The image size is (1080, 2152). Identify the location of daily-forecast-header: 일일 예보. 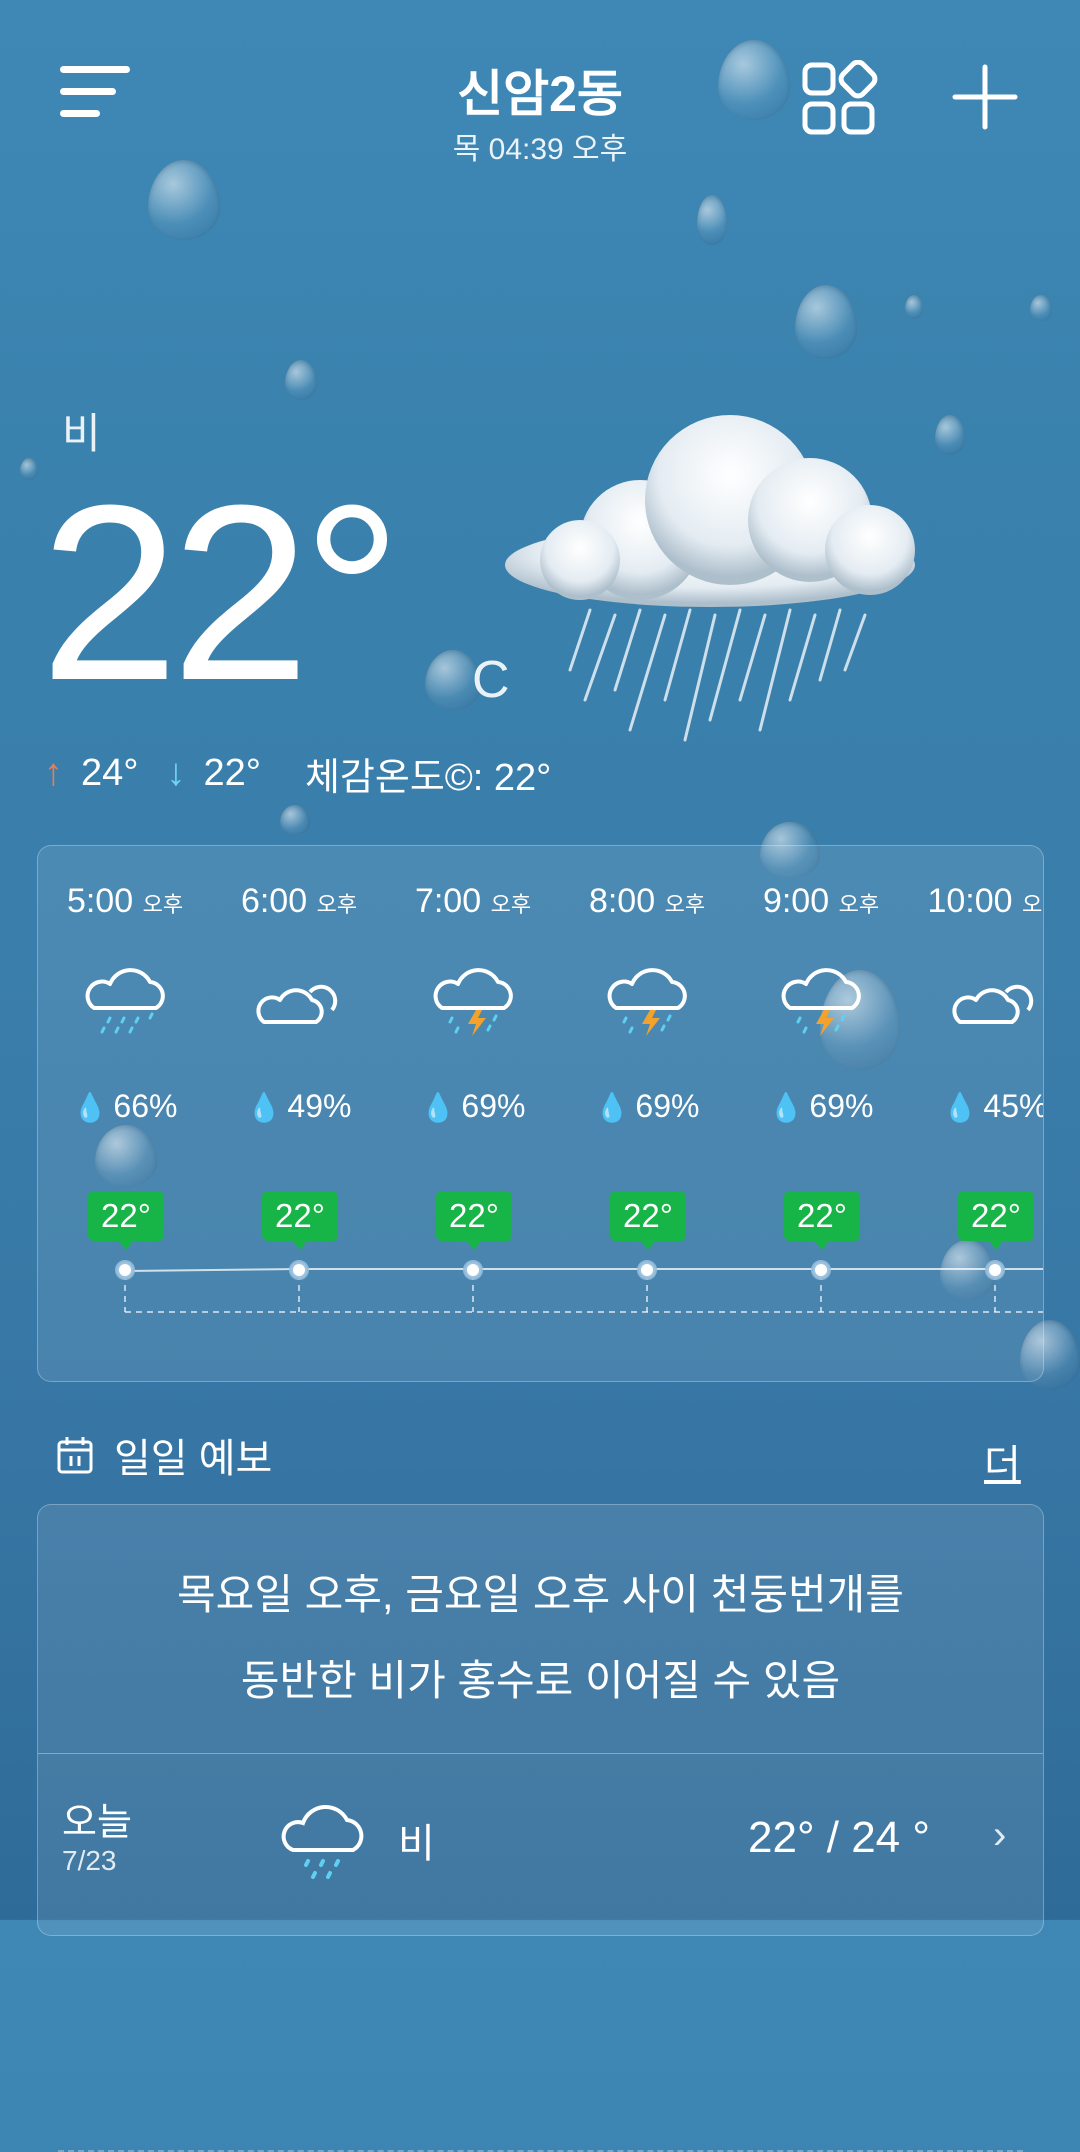
(164, 1455).